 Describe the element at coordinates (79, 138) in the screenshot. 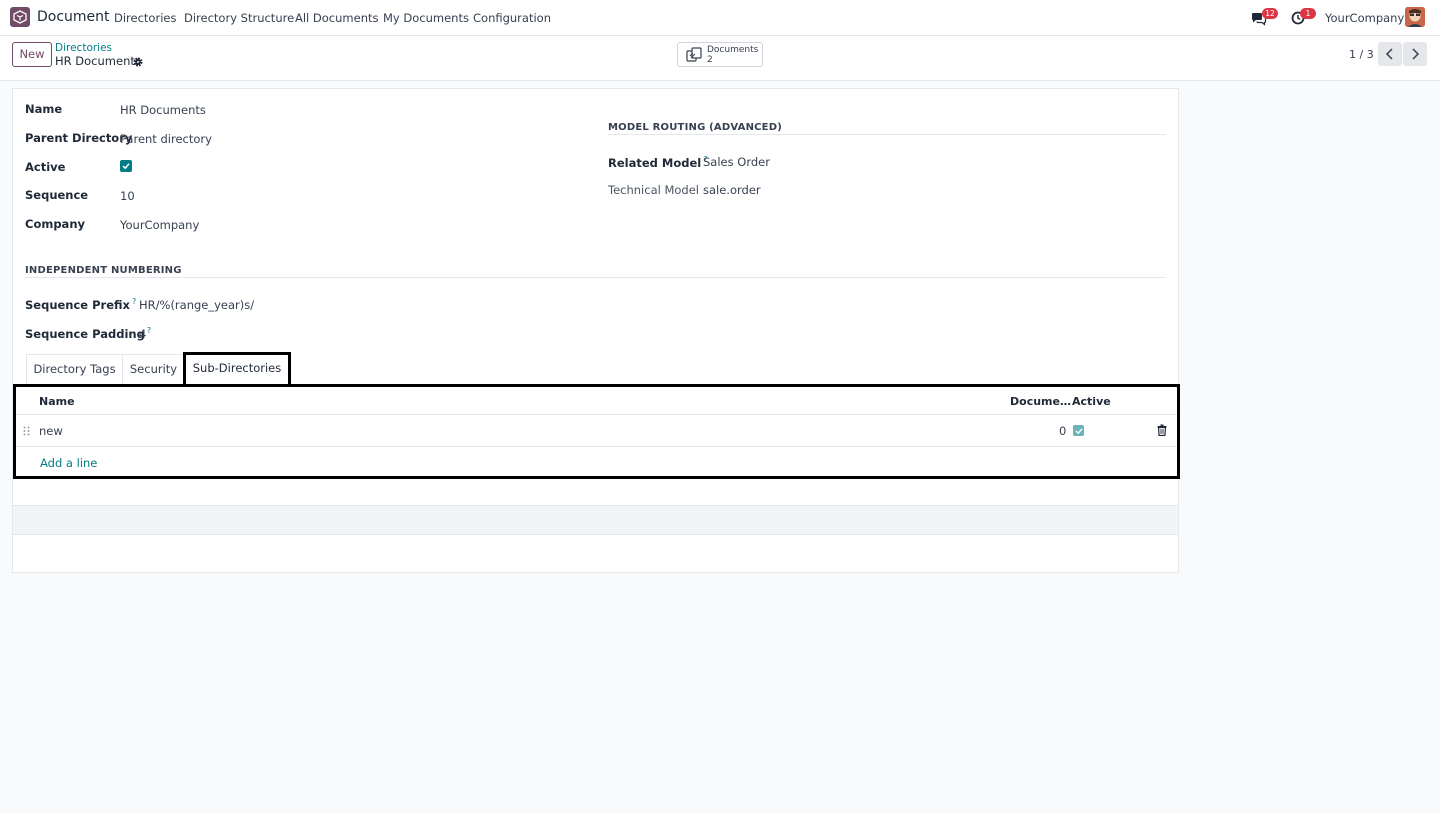

I see `parent-directory-label: Parent Directory` at that location.